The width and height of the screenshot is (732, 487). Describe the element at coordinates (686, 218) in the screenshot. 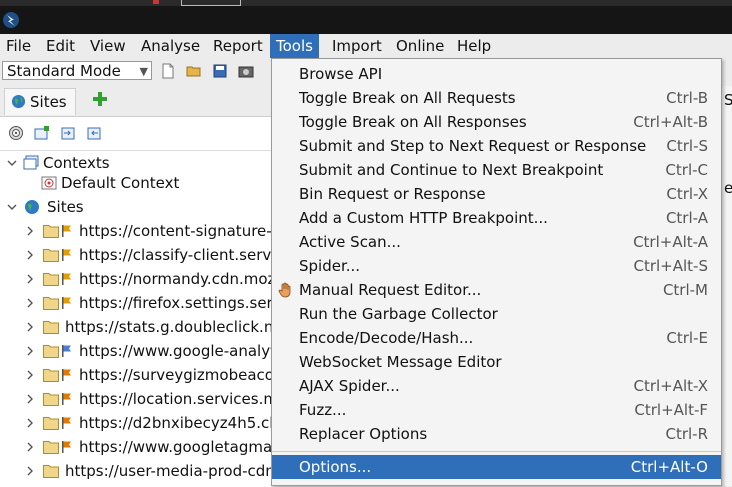

I see `menu-item-shortcut: Ctrl-A` at that location.